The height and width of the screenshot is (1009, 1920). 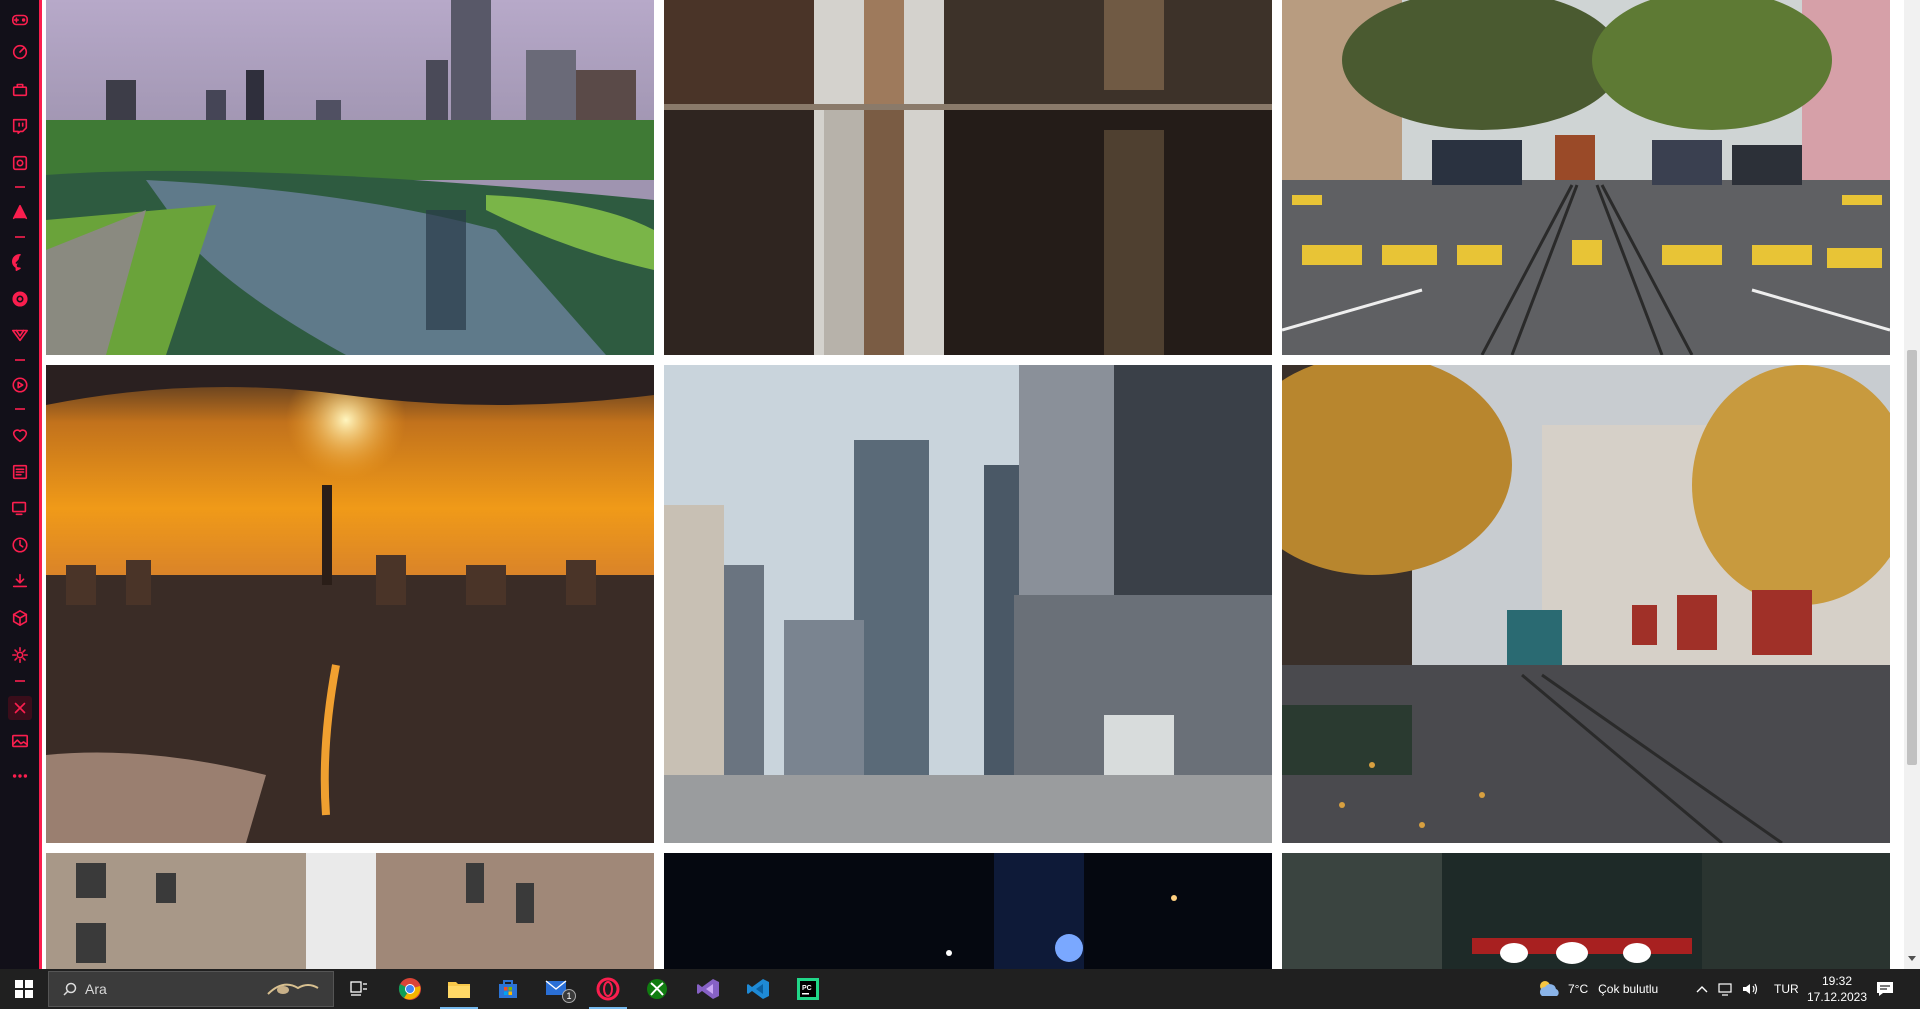 What do you see at coordinates (20, 126) in the screenshot?
I see `twitch-icon` at bounding box center [20, 126].